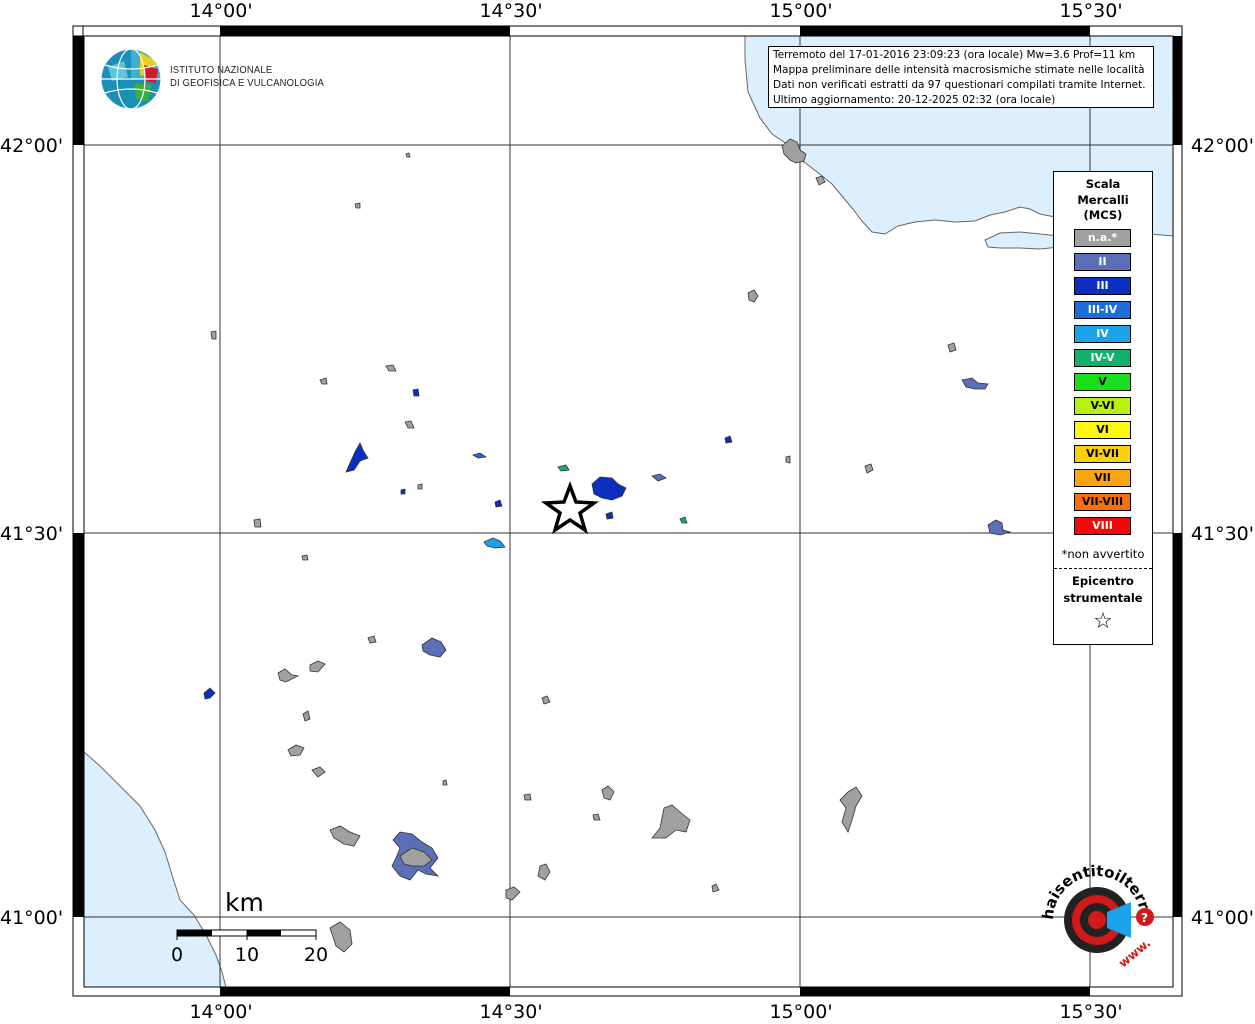 This screenshot has height=1024, width=1255. What do you see at coordinates (221, 11) in the screenshot?
I see `lon-label-top: 14°00'` at bounding box center [221, 11].